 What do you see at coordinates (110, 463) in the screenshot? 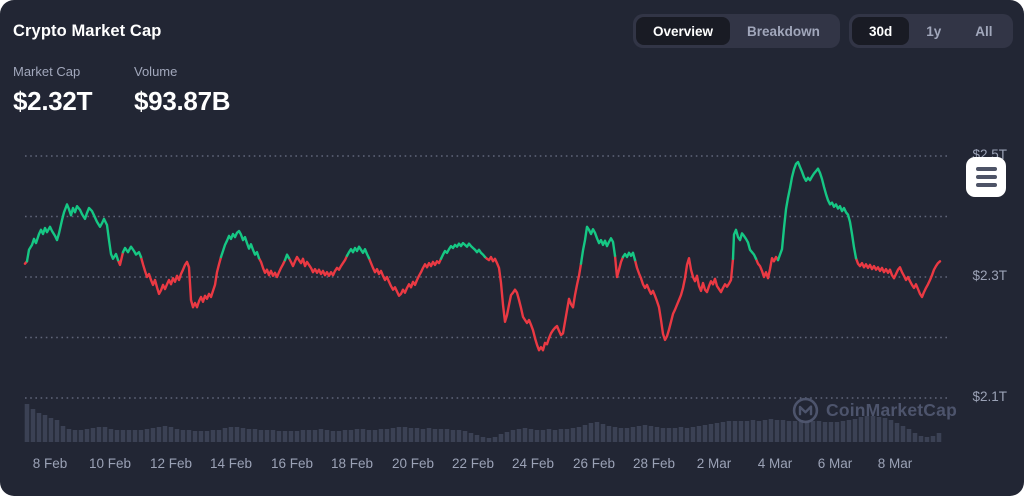
I see `x-tick-label: 10 Feb` at bounding box center [110, 463].